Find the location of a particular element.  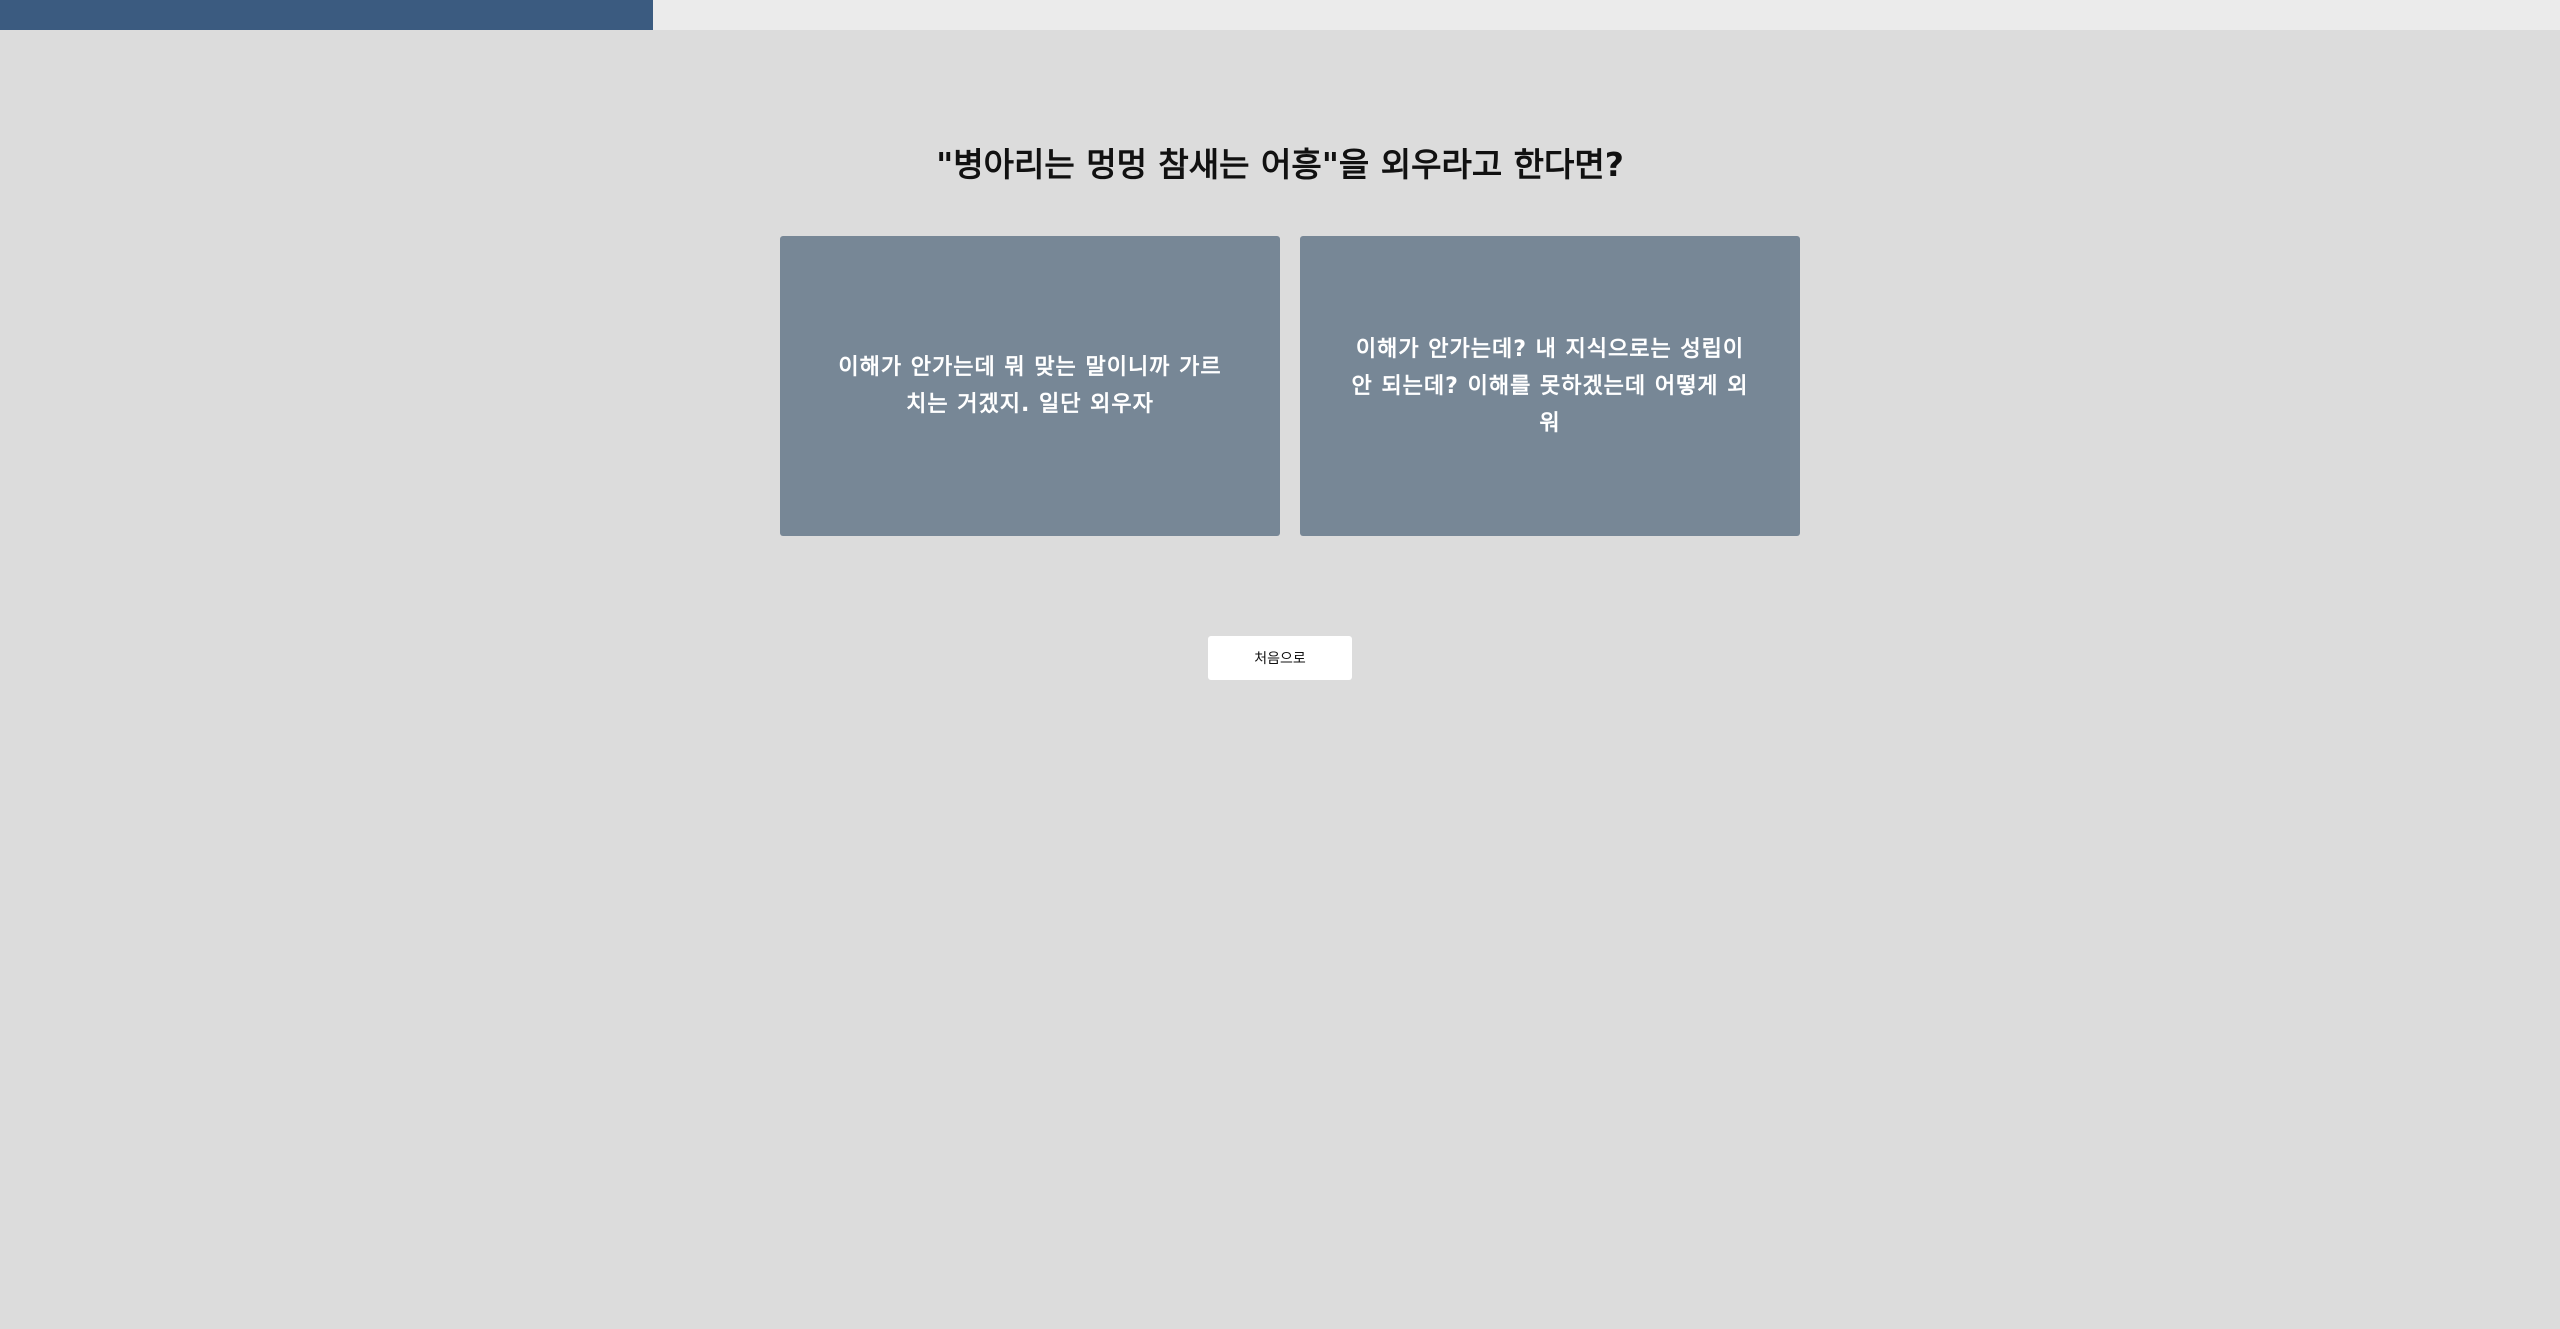

answer-option-a: 이해가 안가는데 뭐 맞는 말이니까 가르치는 거겠지. 일단 외우자 is located at coordinates (1030, 386).